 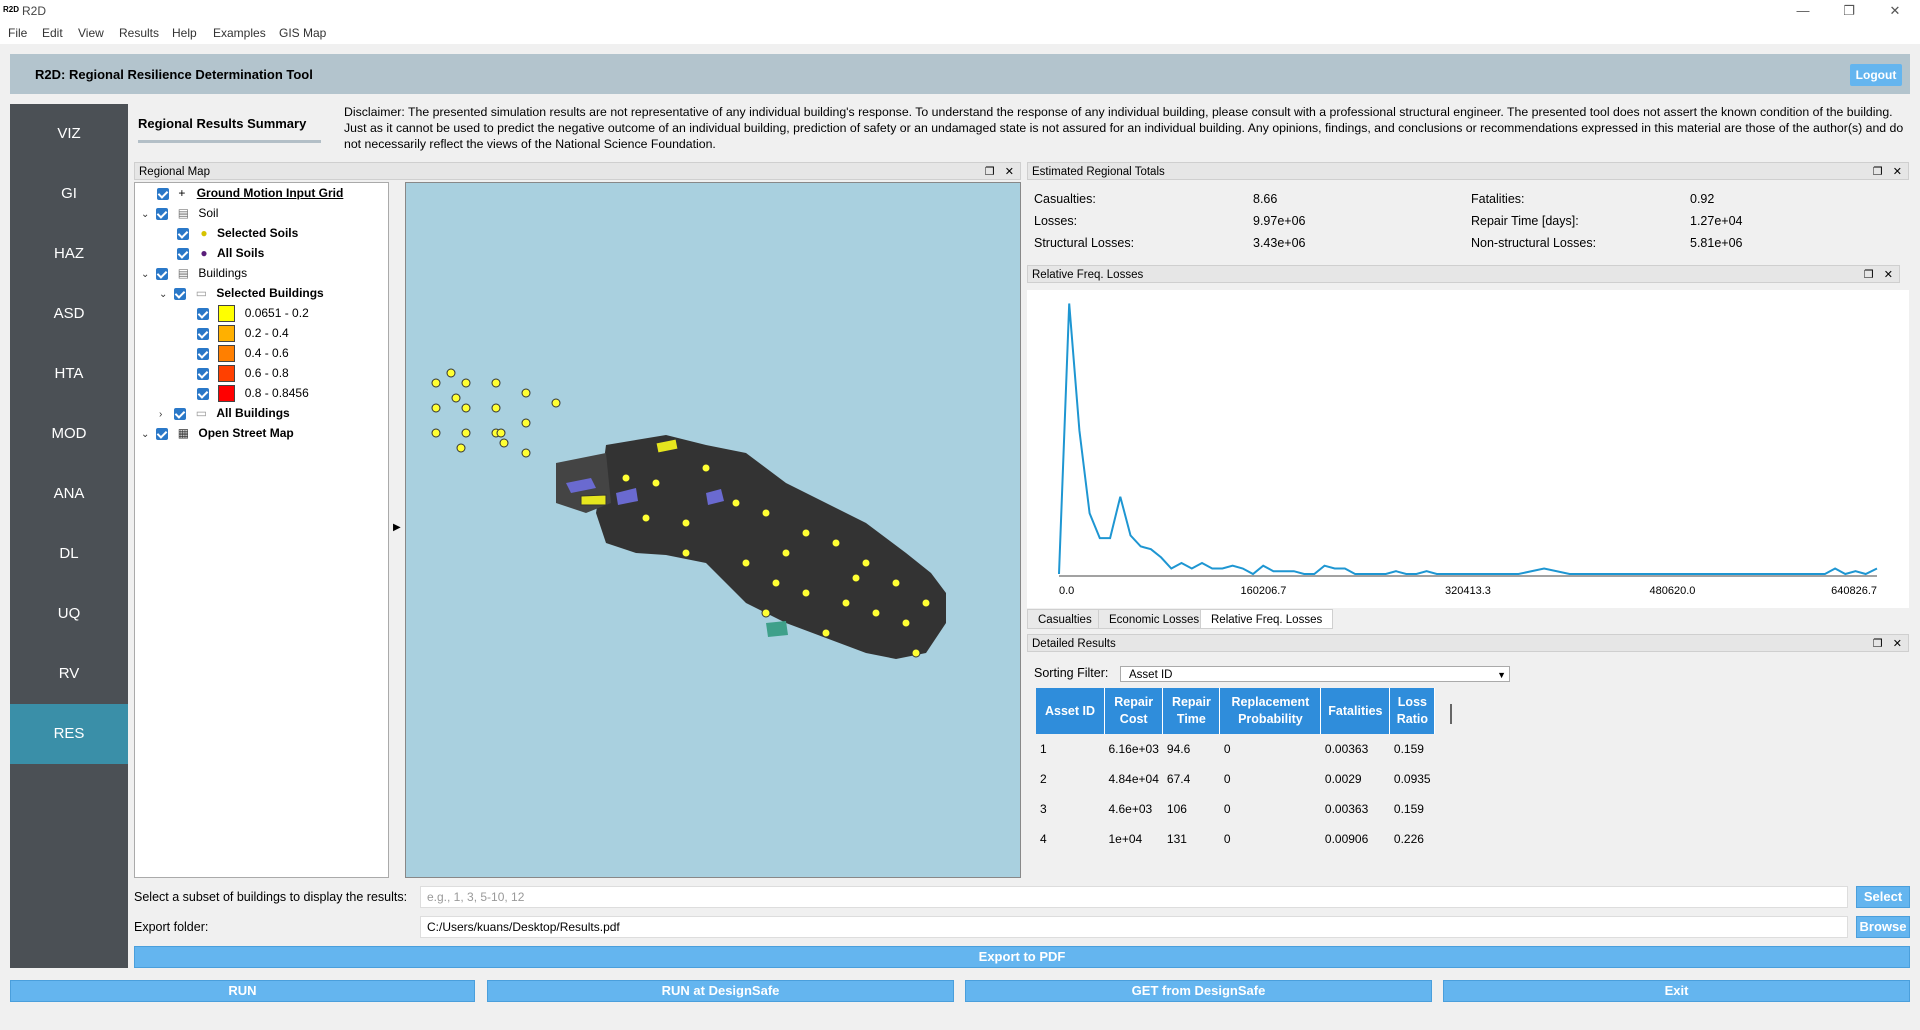 What do you see at coordinates (139, 33) in the screenshot?
I see `menu-results: Results` at bounding box center [139, 33].